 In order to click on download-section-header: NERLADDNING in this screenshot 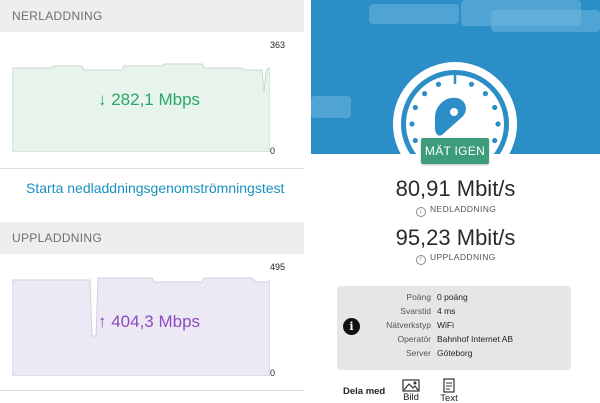, I will do `click(152, 16)`.